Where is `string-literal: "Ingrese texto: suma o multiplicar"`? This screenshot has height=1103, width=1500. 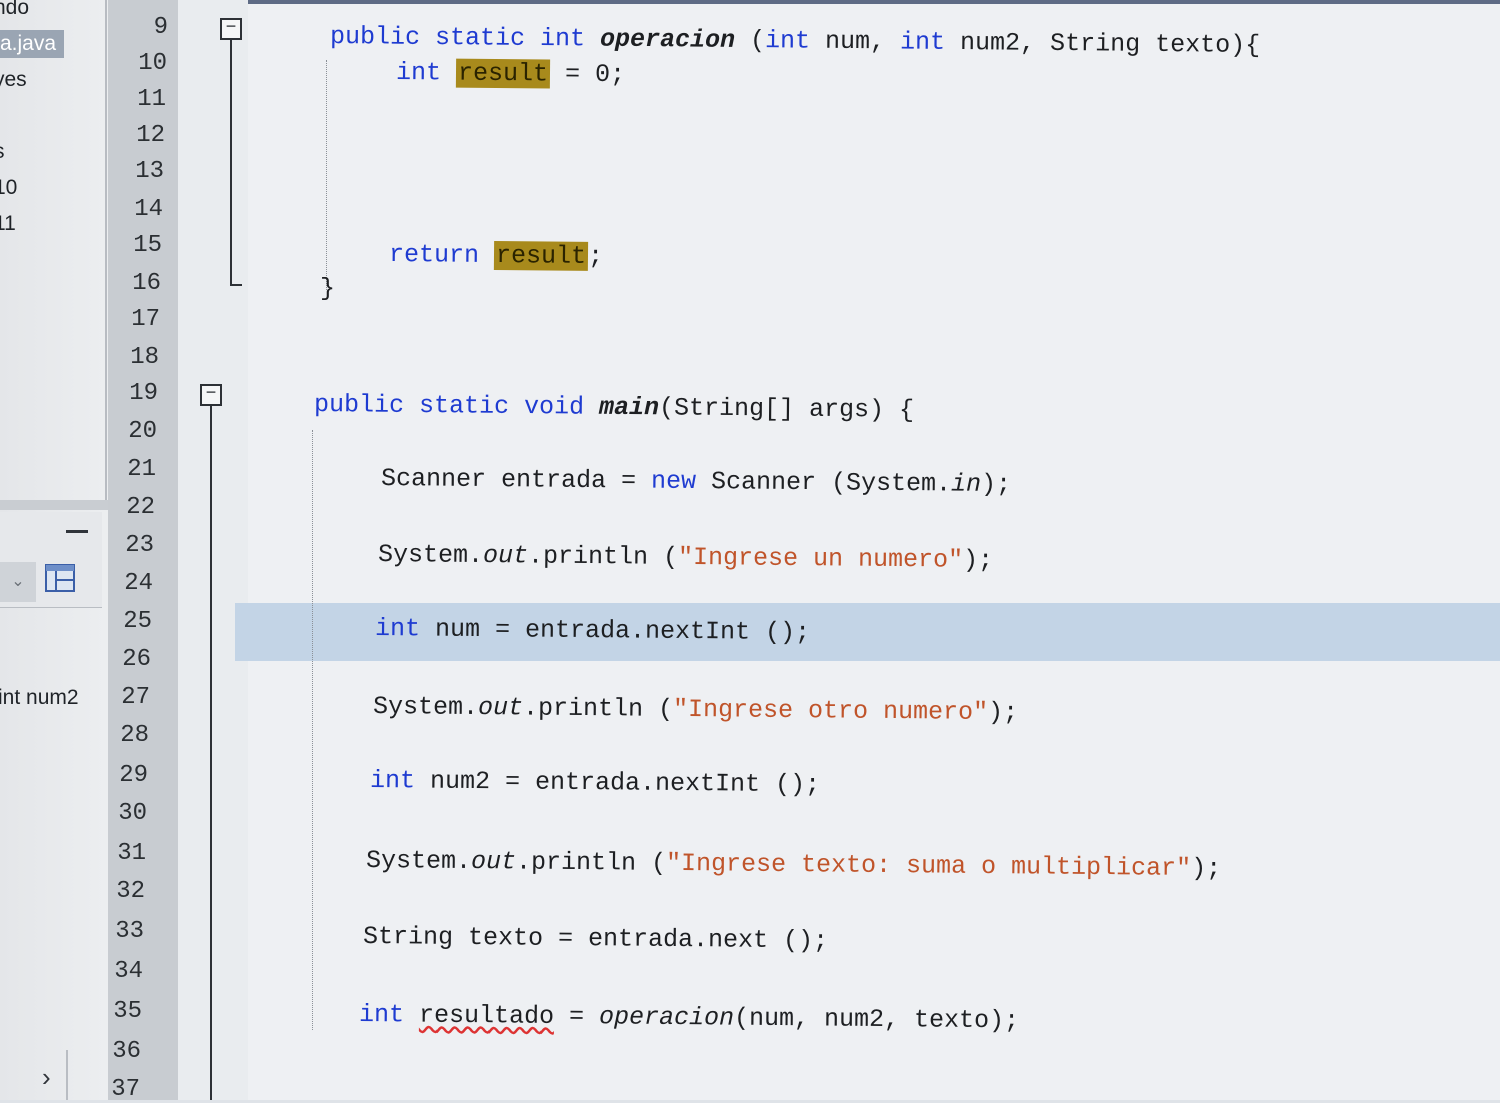 string-literal: "Ingrese texto: suma o multiplicar" is located at coordinates (928, 865).